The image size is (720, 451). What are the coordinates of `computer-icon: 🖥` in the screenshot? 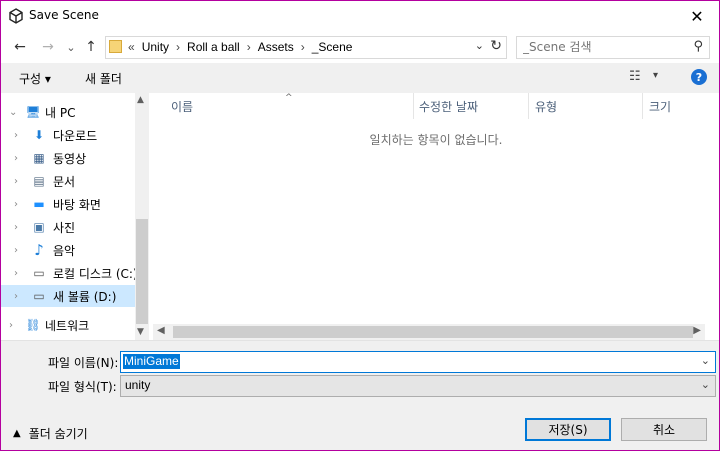 It's located at (33, 112).